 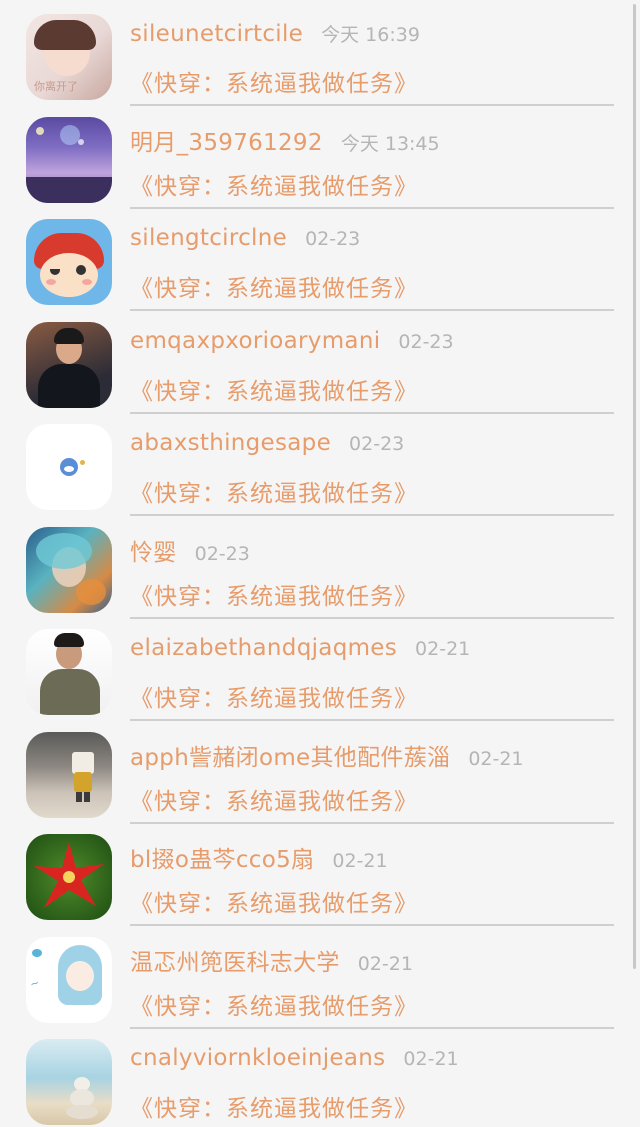 I want to click on conversation-item: bl掇o蛊芩cco5扇 02-21 《快穿：系统逼我做任务》, so click(x=320, y=879).